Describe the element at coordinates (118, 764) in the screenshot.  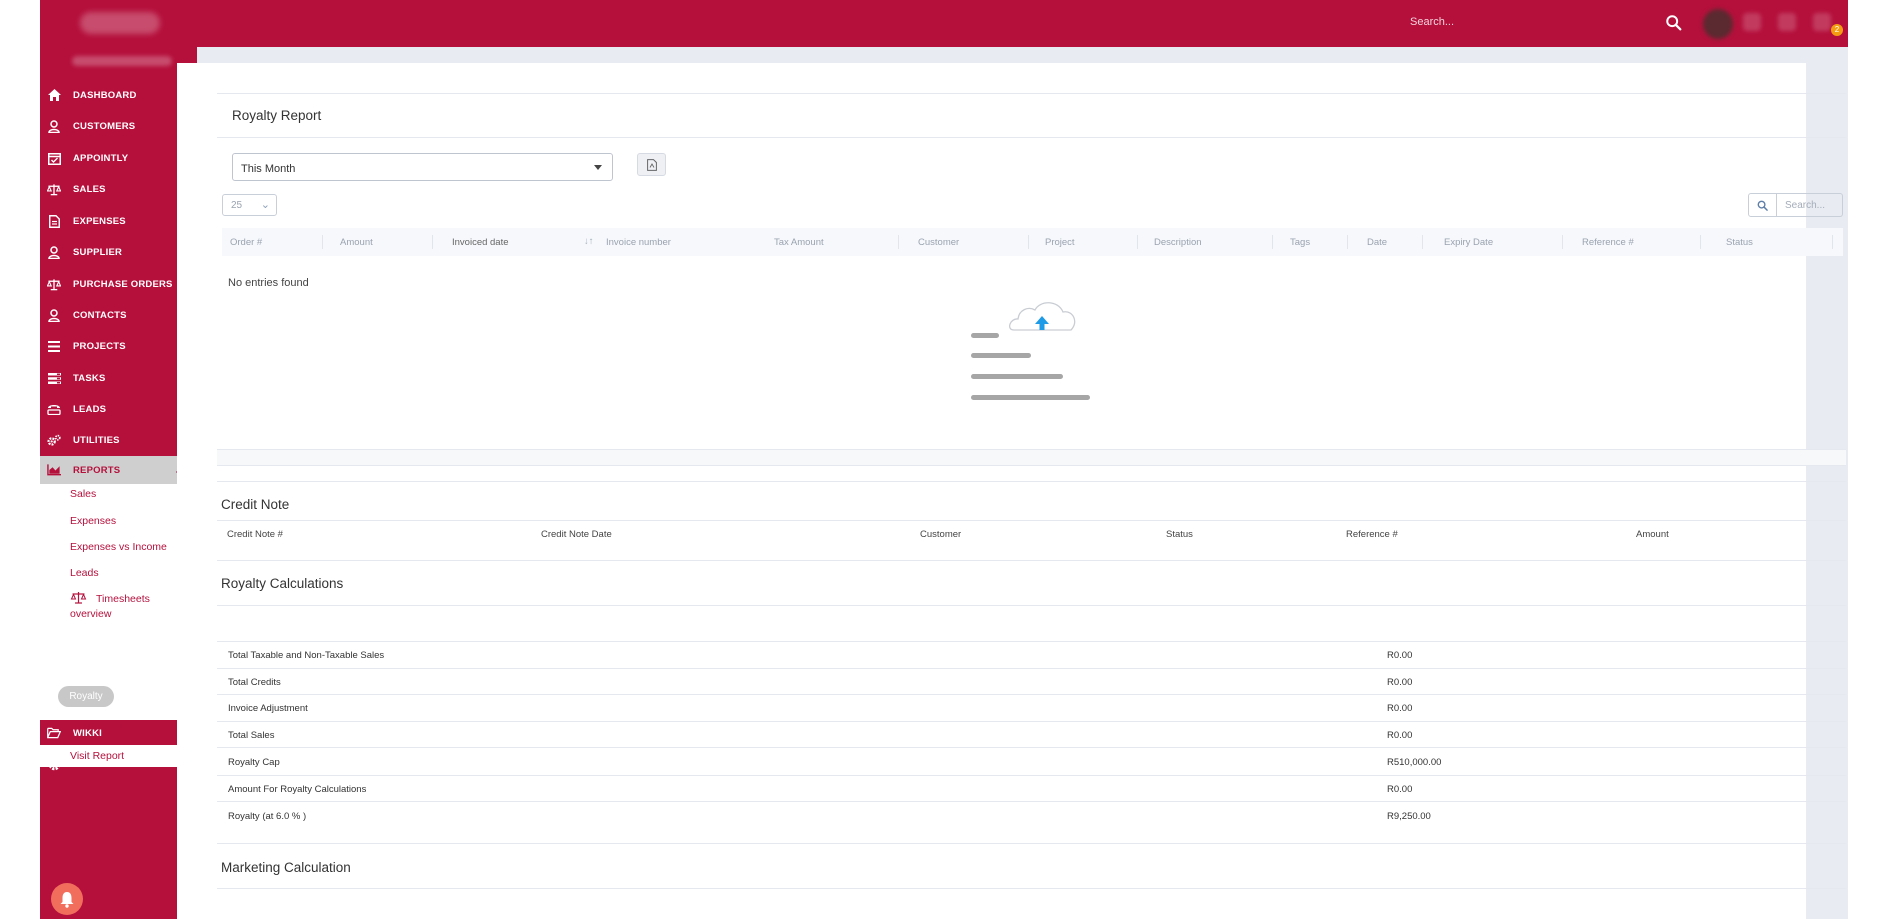
I see `sidebar-item-setup: SETUP` at that location.